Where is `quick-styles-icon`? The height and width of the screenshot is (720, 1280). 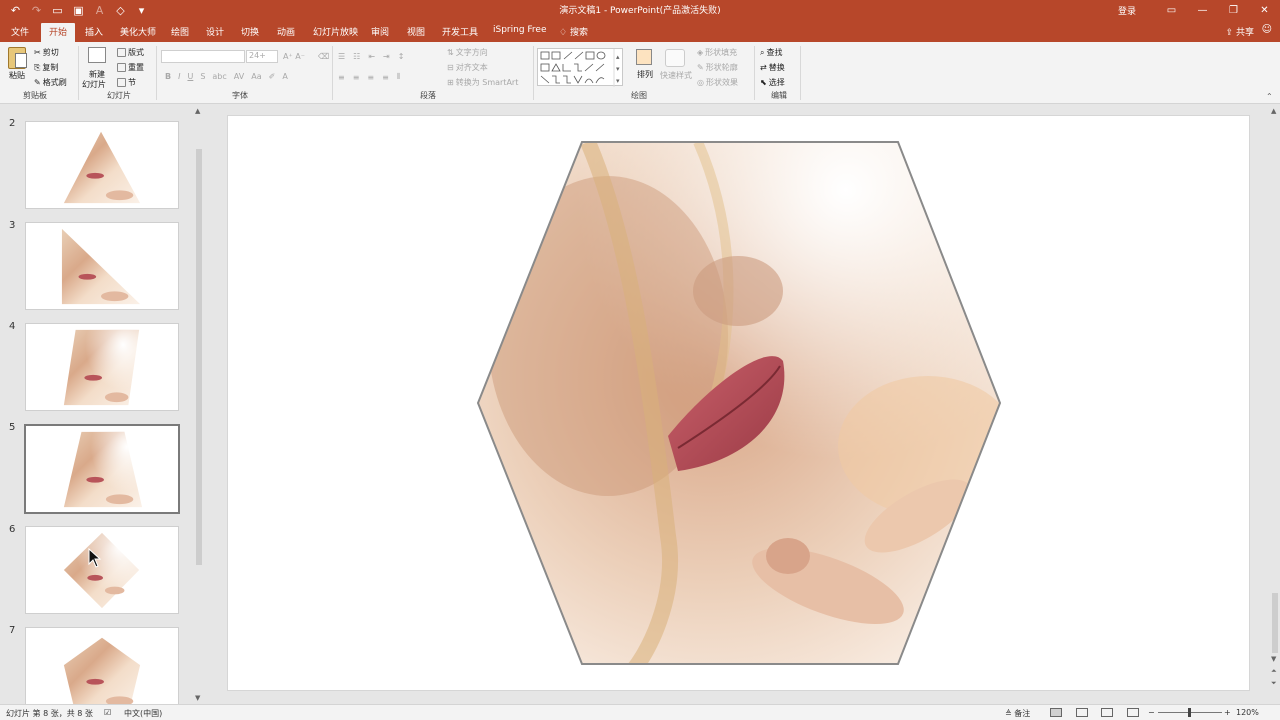
quick-styles-icon is located at coordinates (675, 58).